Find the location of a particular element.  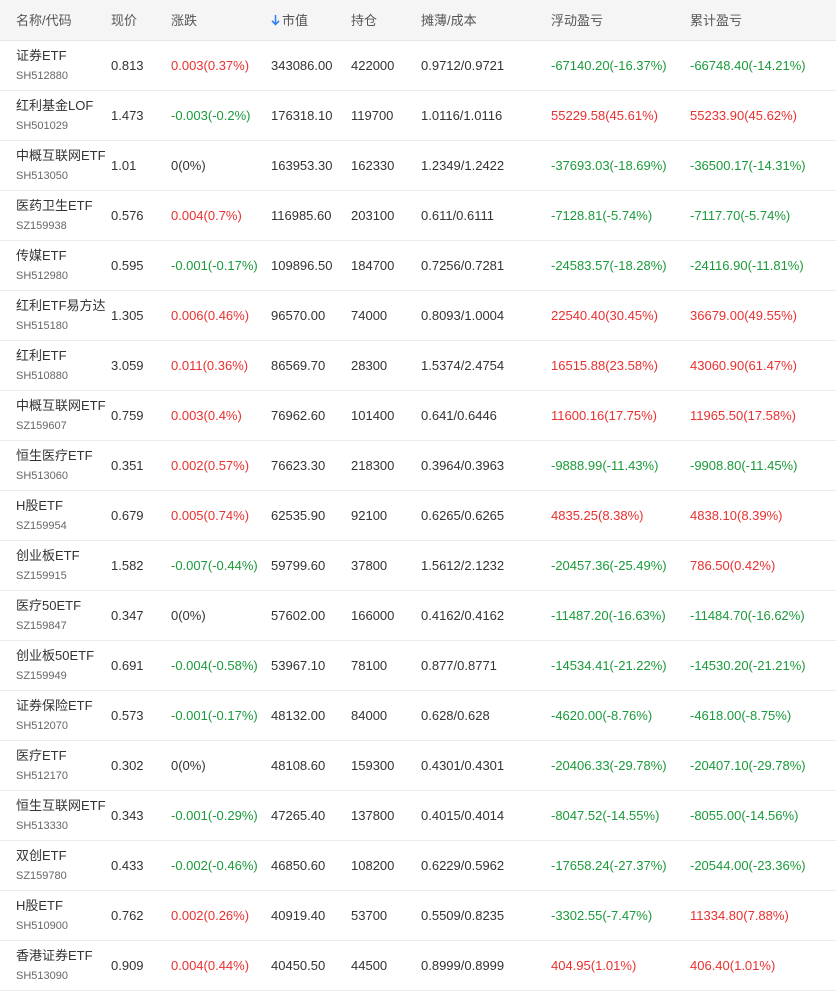

position-cell: 184700 is located at coordinates (386, 265).